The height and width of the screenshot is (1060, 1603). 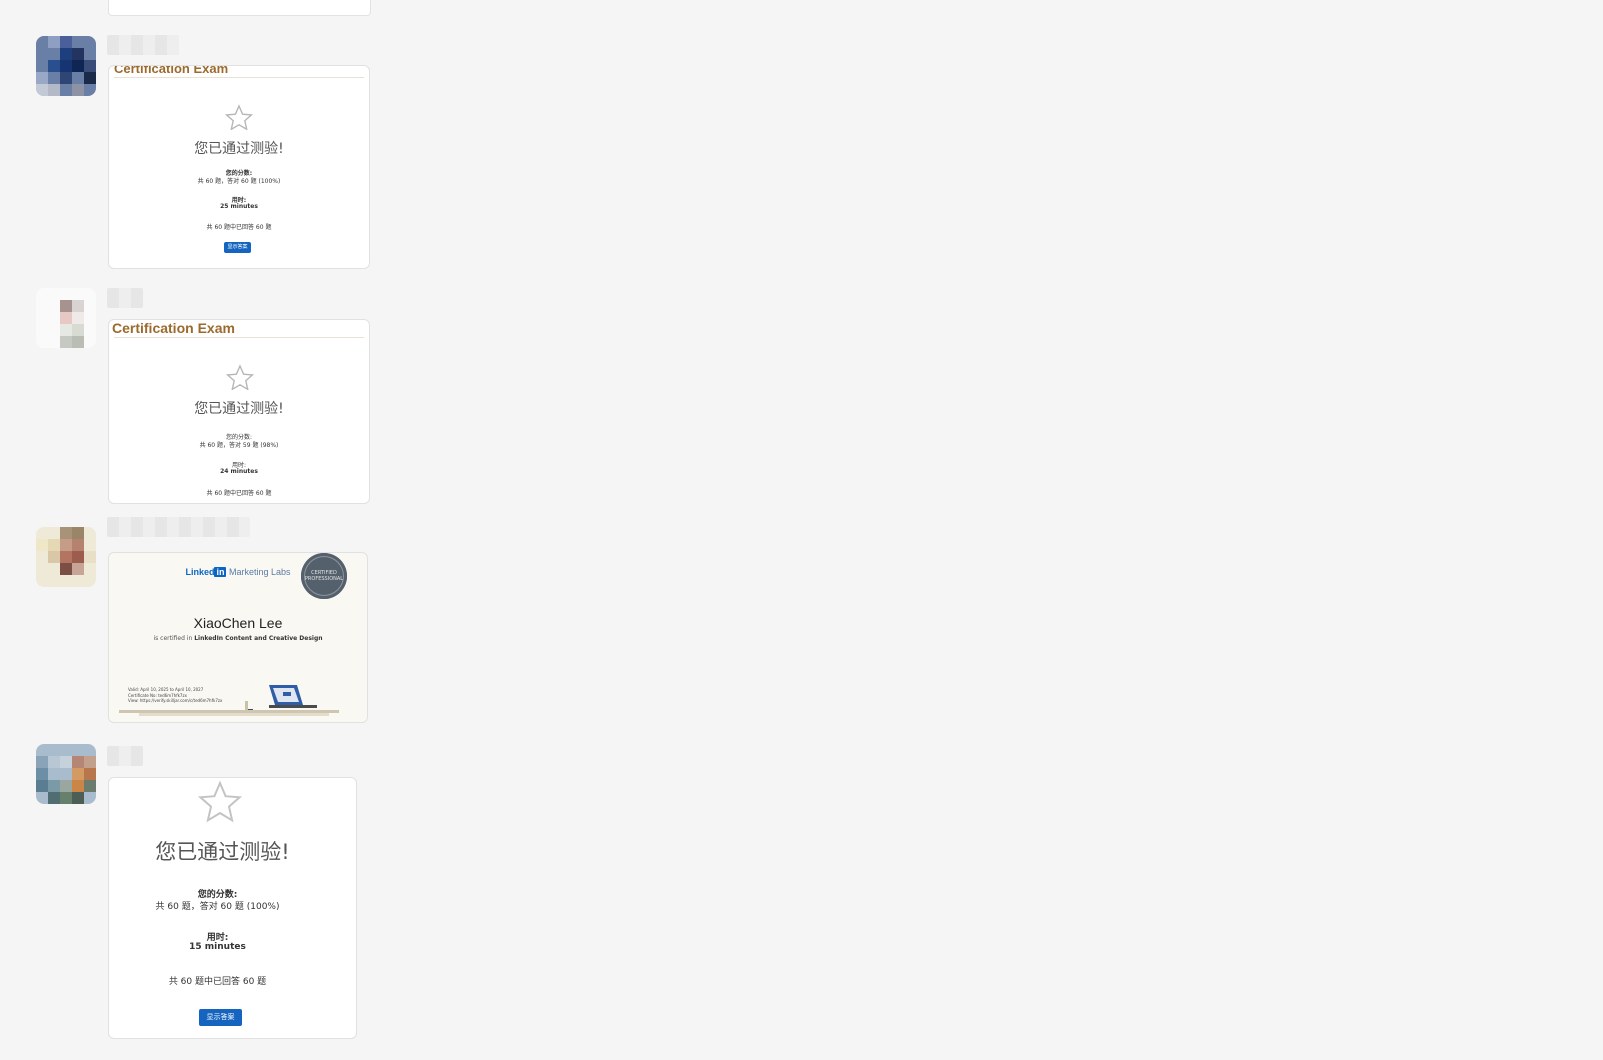 I want to click on certified-seal-icon: CERTIFIED PROFESSIONAL, so click(x=324, y=576).